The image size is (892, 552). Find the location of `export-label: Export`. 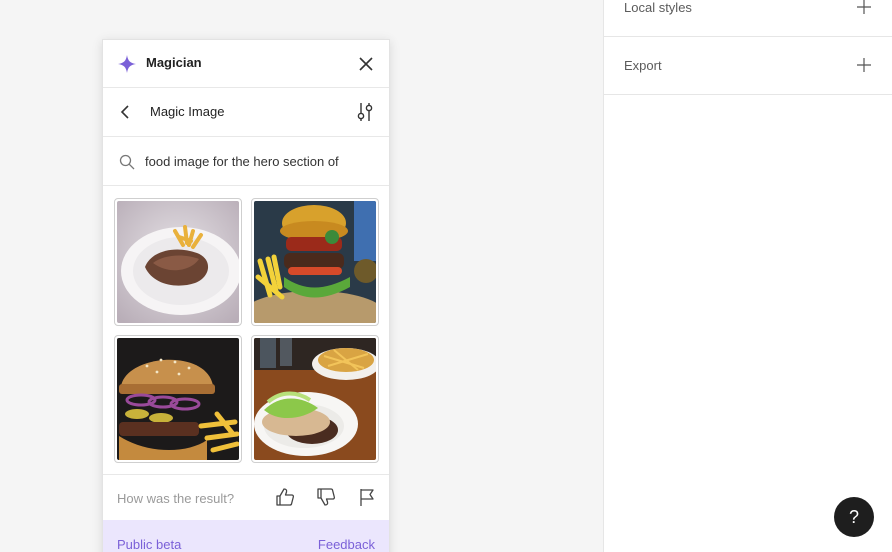

export-label: Export is located at coordinates (643, 65).